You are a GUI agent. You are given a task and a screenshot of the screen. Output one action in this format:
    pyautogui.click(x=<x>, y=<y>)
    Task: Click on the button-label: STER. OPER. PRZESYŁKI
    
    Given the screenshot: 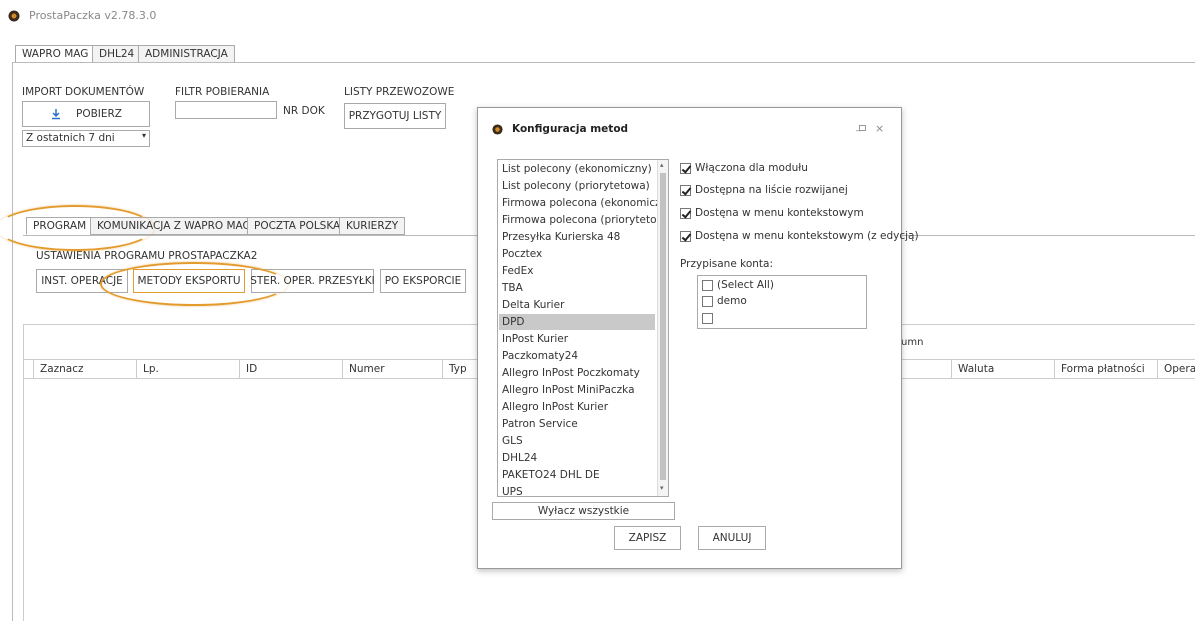 What is the action you would take?
    pyautogui.click(x=312, y=281)
    